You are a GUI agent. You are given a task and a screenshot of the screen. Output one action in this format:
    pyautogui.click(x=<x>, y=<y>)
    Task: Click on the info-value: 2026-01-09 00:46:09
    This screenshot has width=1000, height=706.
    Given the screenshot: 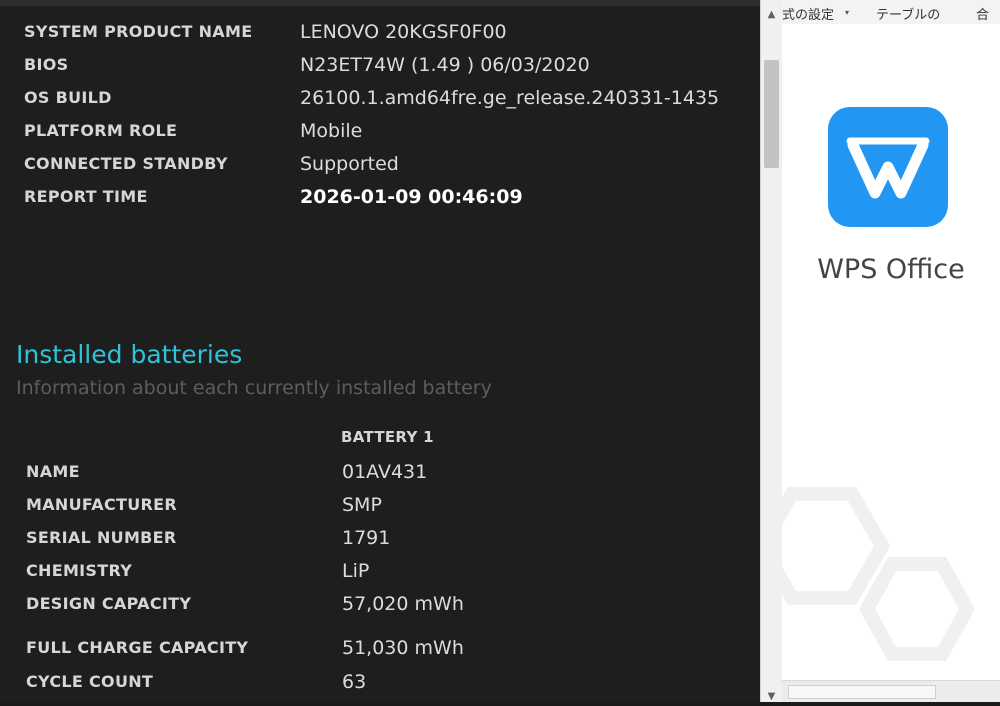 What is the action you would take?
    pyautogui.click(x=411, y=197)
    